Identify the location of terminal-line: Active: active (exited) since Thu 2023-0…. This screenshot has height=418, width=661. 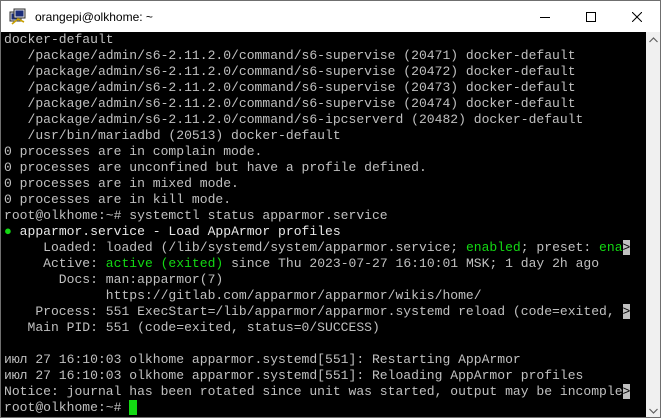
(317, 264).